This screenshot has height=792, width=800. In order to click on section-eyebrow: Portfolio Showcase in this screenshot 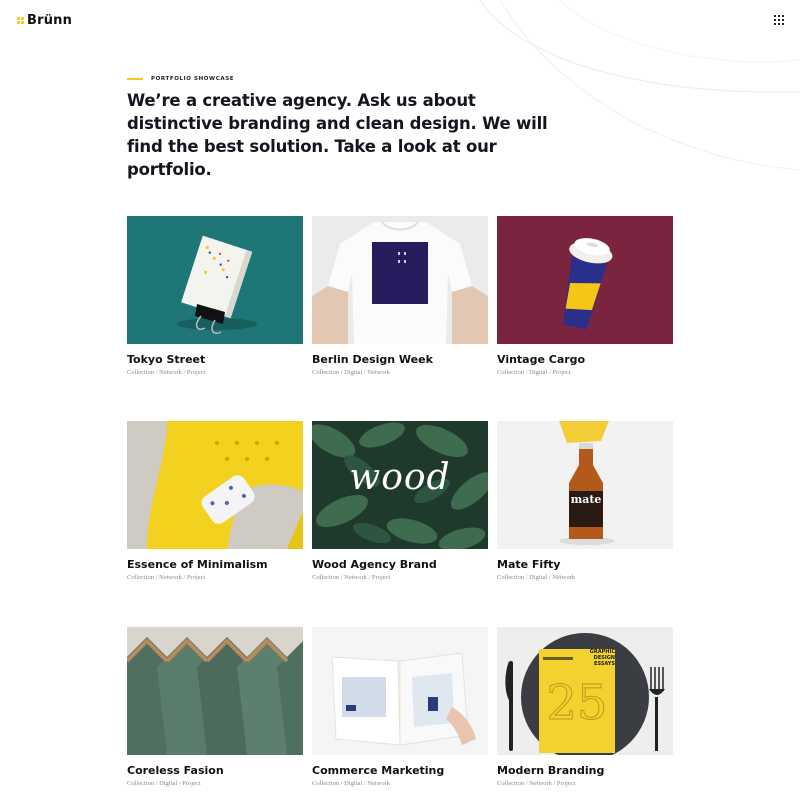, I will do `click(180, 79)`.